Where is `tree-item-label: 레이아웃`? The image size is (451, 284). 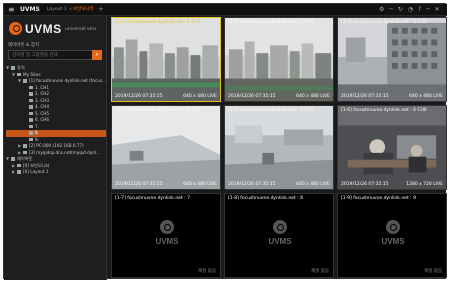 tree-item-label: 레이아웃 is located at coordinates (25, 158).